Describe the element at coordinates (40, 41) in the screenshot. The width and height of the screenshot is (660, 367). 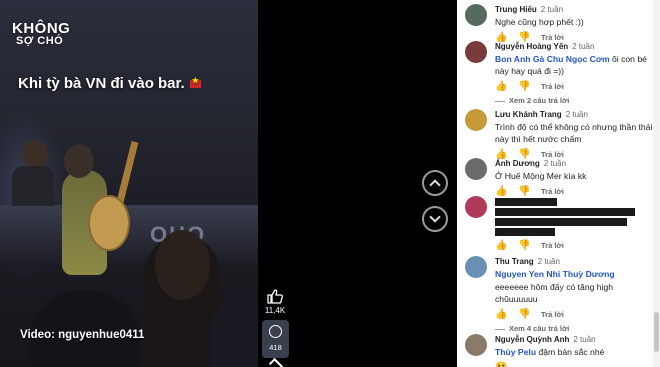
I see `logo-sub-text: SỢ CHÓ` at that location.